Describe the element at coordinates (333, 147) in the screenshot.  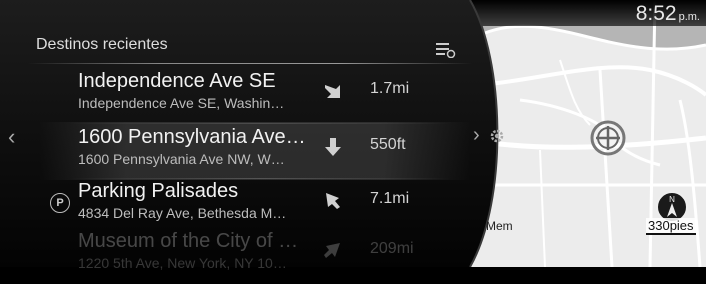
I see `direction-down-icon` at that location.